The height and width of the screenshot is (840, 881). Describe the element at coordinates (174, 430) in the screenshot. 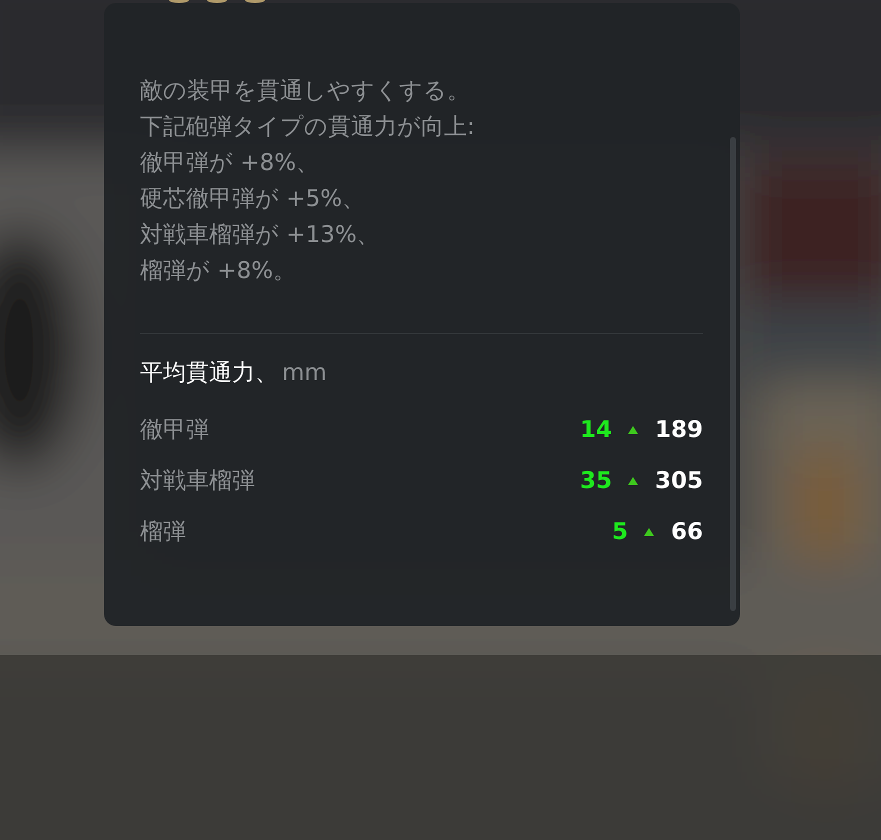

I see `shell-type: 徹甲弾` at that location.